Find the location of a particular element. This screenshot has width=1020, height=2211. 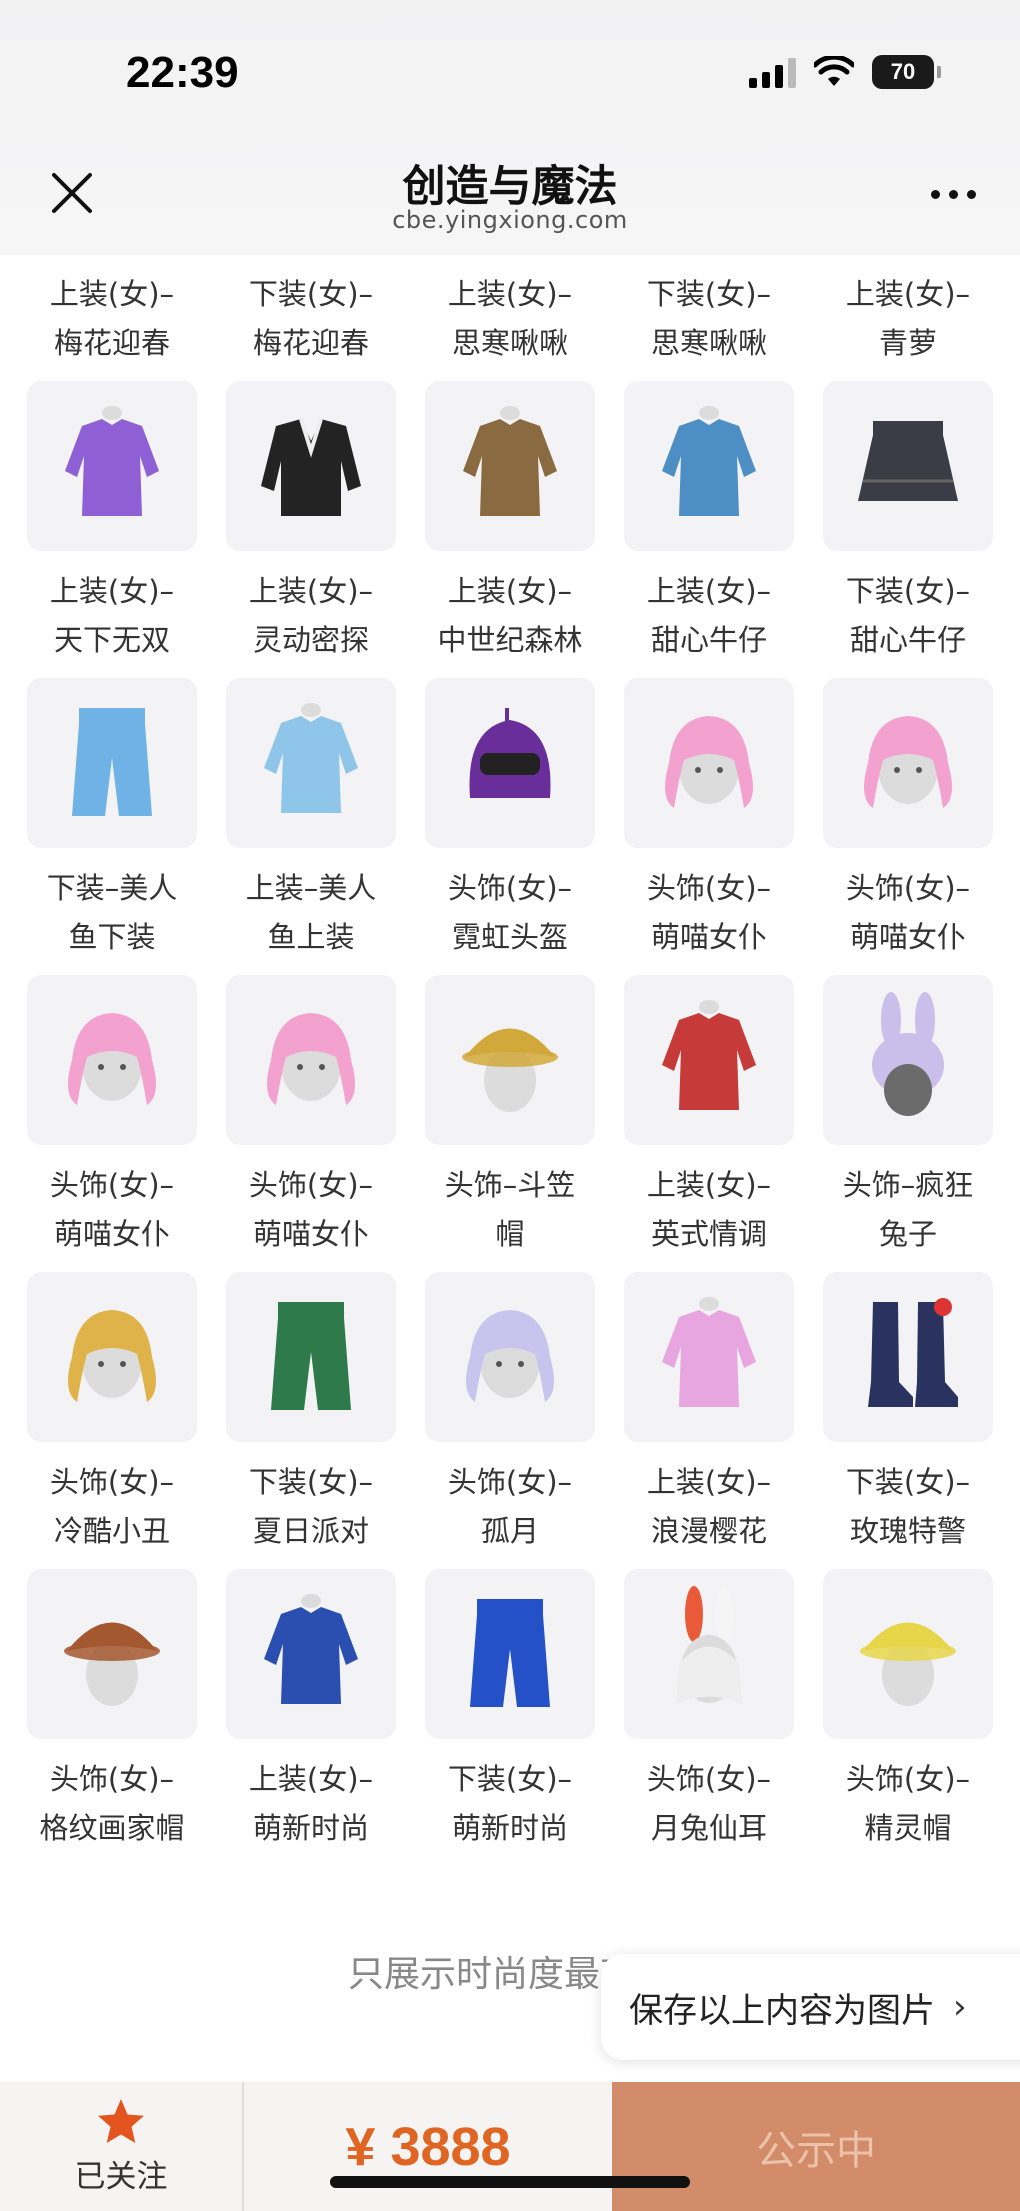

outfit-label: 上装(女)– 甜心牛仔 is located at coordinates (709, 616).